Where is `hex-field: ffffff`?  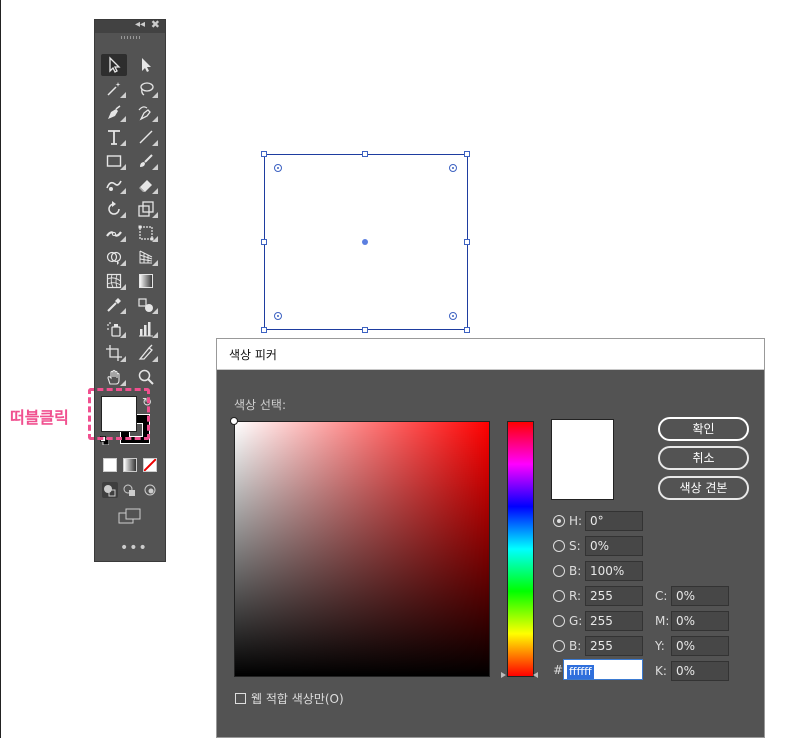
hex-field: ffffff is located at coordinates (603, 669).